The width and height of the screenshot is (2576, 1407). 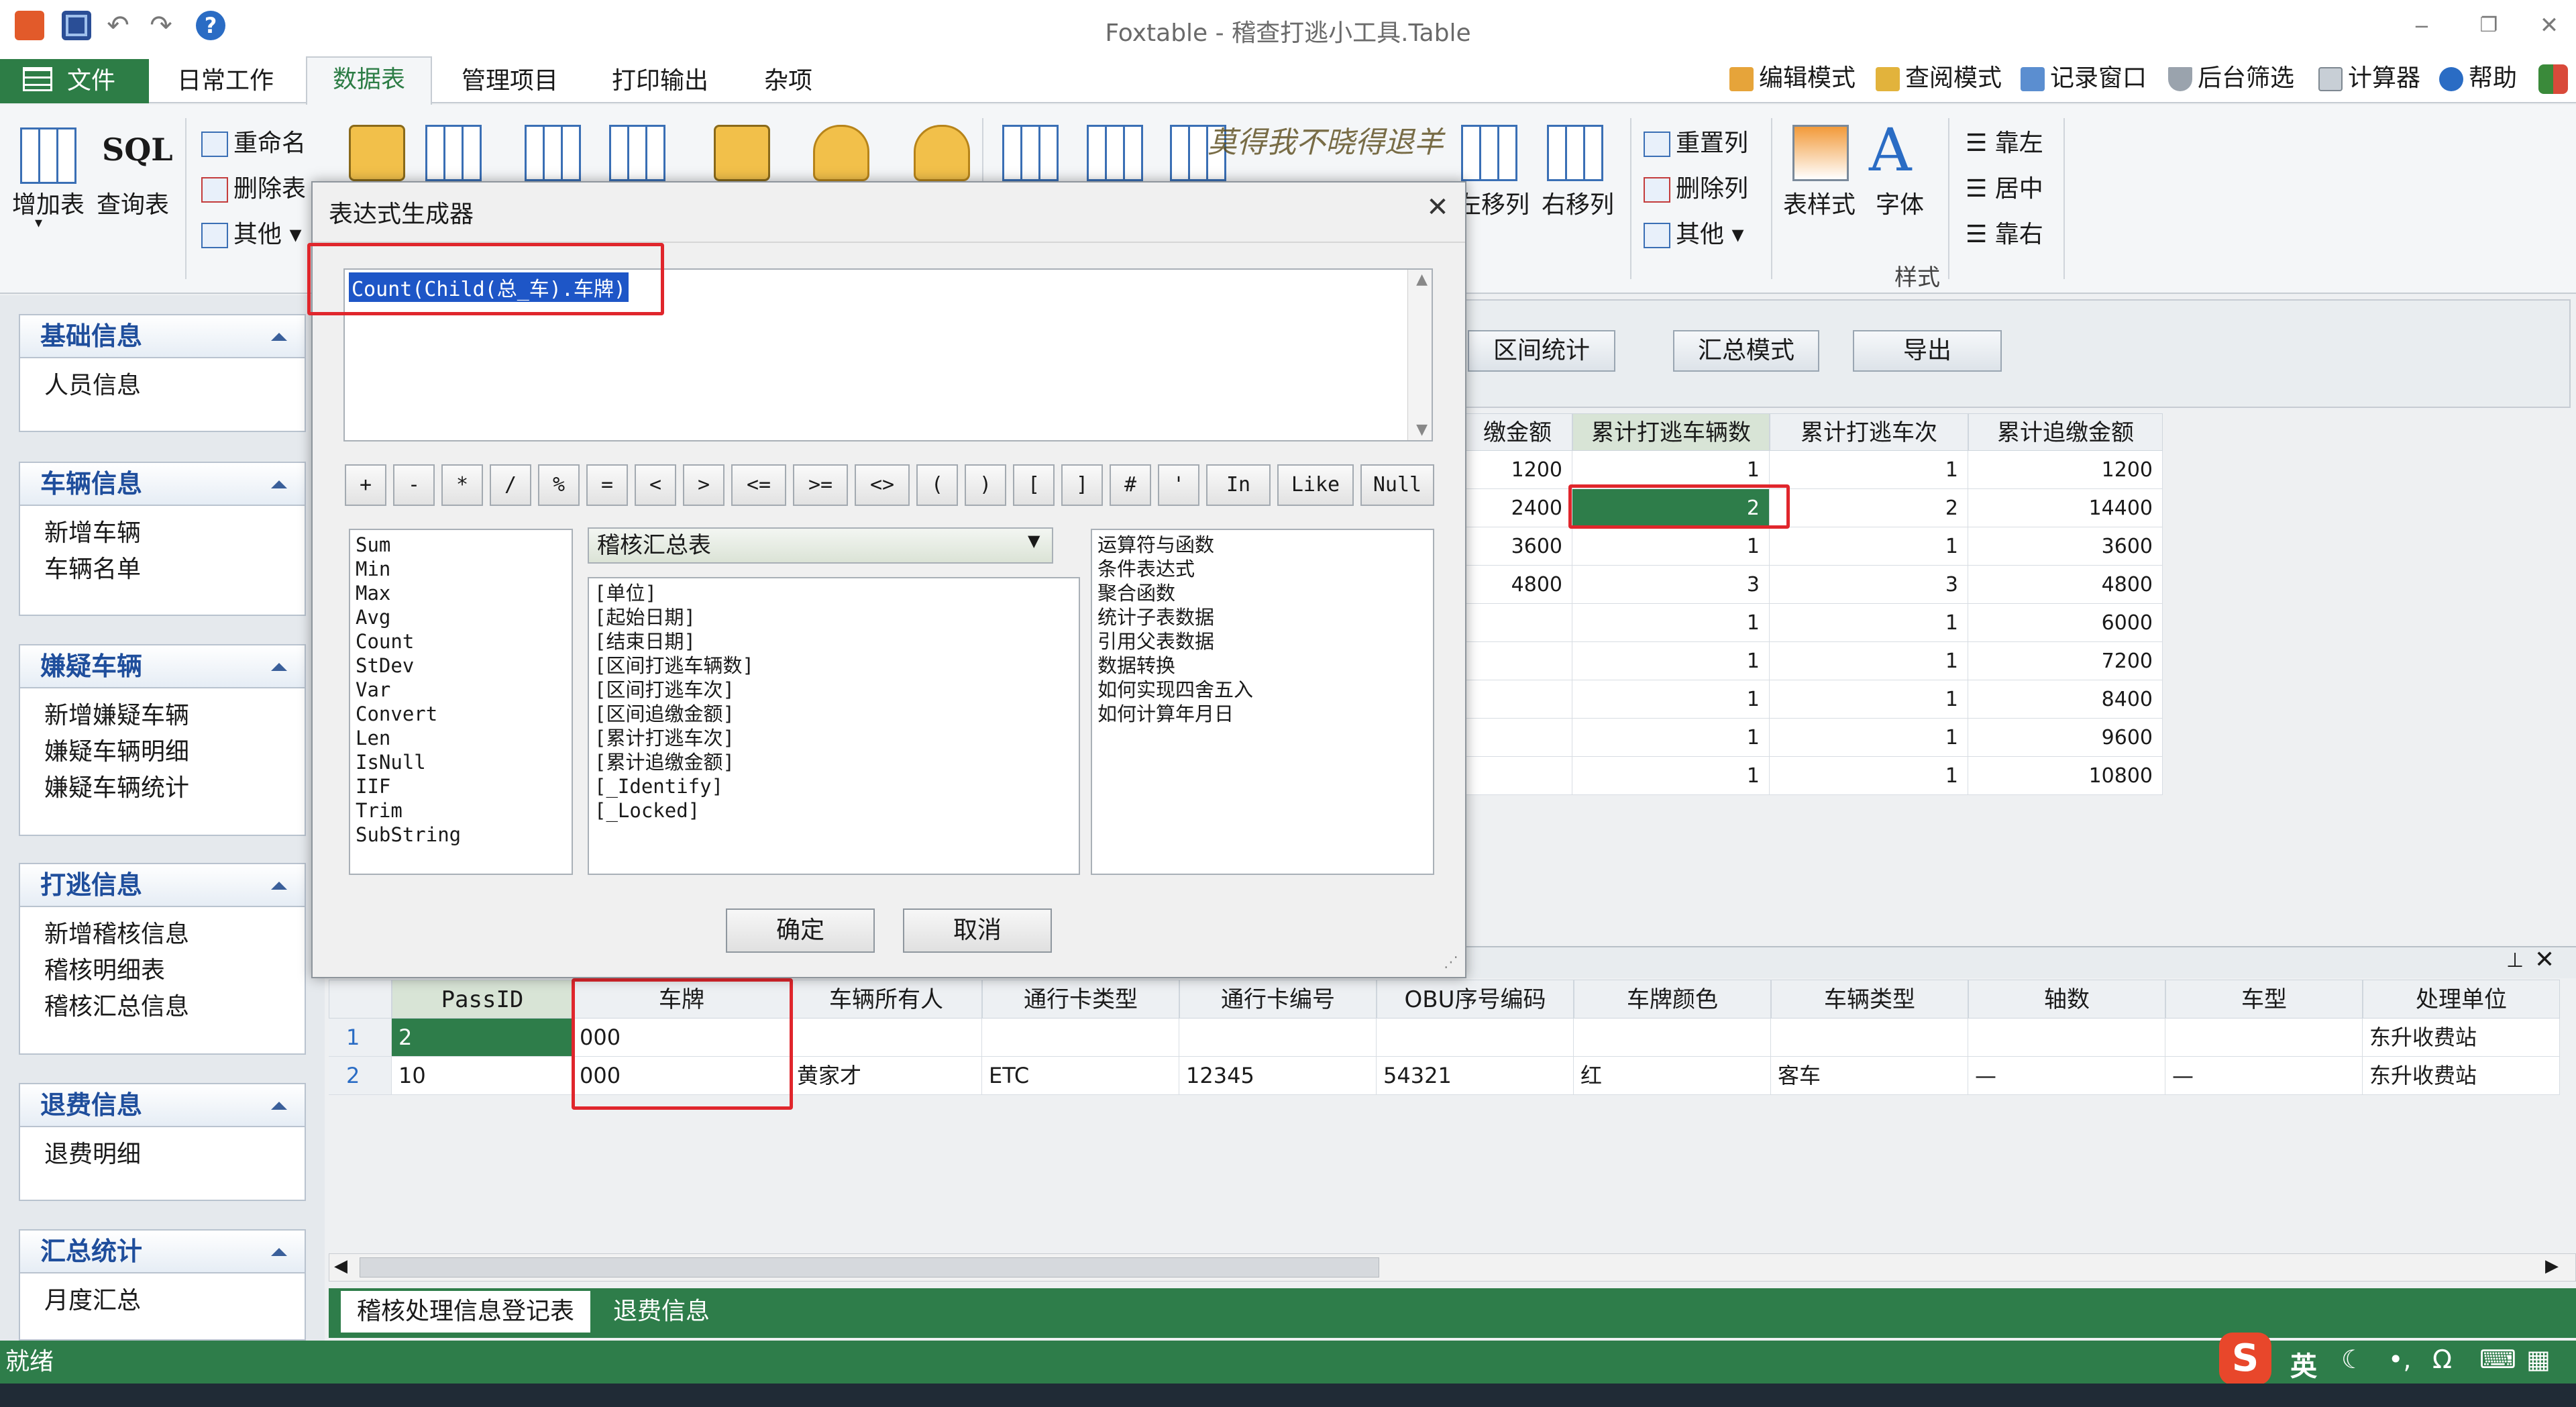 I want to click on group-header-suspect-vehicle: 嫌疑车辆, so click(x=162, y=666).